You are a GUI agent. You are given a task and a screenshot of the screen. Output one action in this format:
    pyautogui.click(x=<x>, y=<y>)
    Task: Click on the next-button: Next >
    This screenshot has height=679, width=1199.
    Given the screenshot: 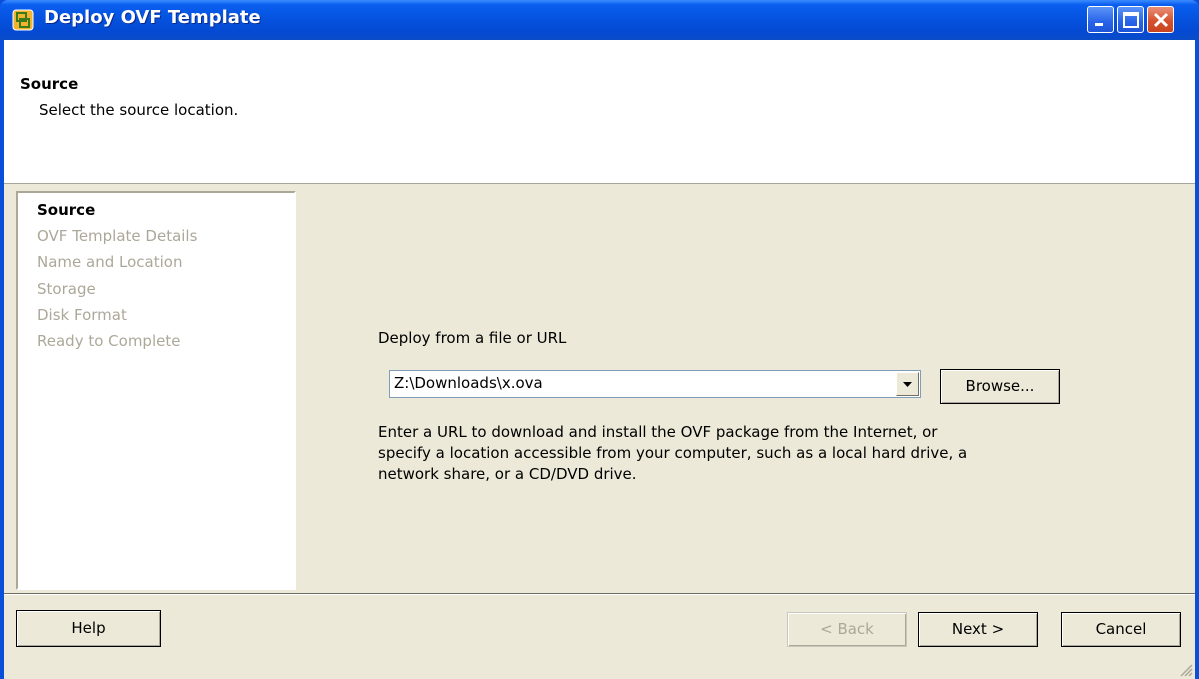 What is the action you would take?
    pyautogui.click(x=978, y=629)
    